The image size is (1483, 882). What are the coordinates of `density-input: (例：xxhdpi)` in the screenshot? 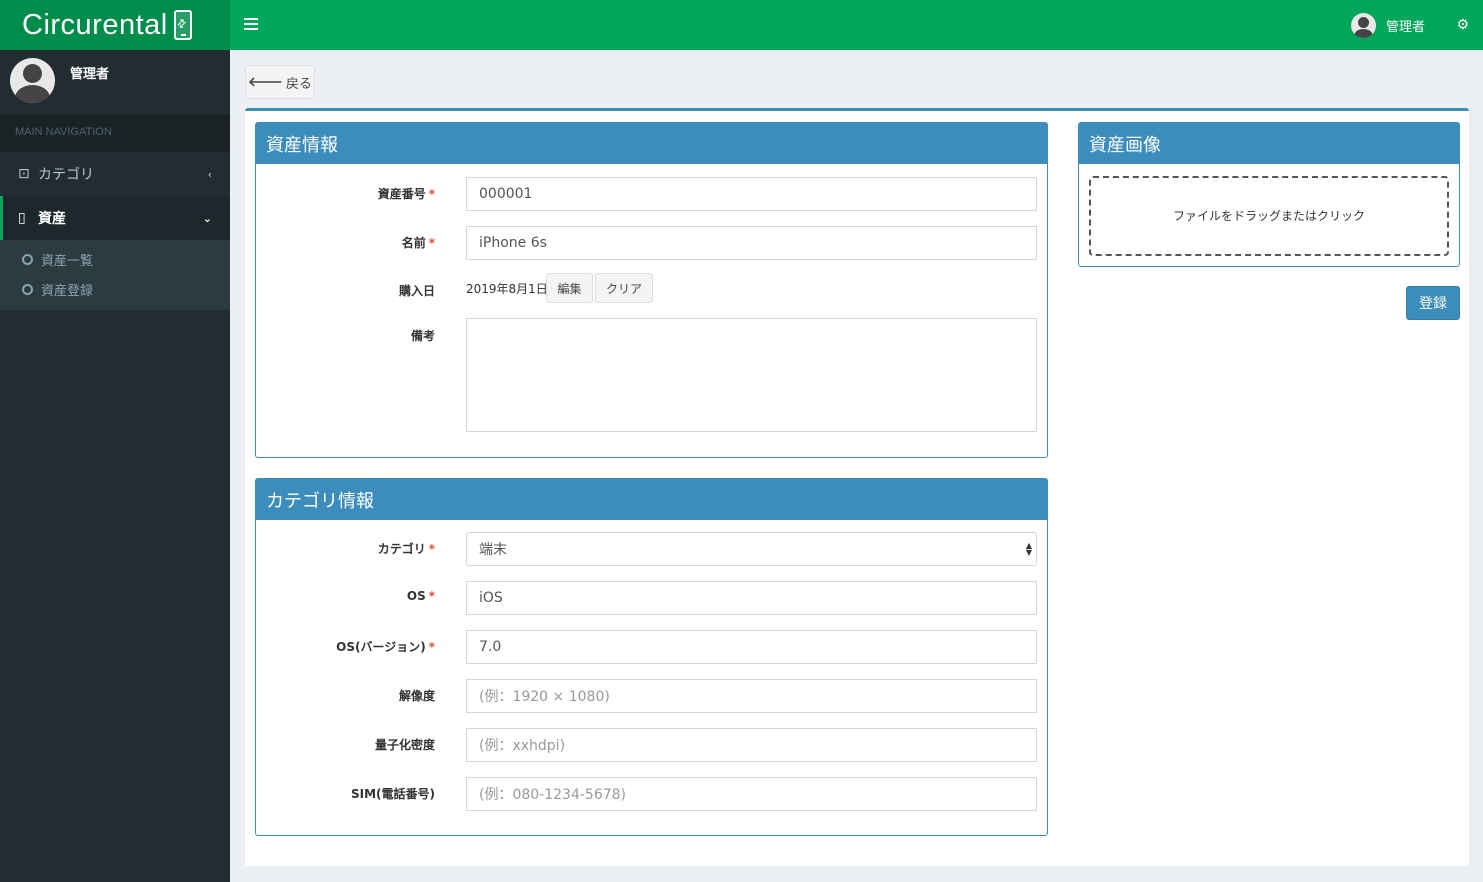 It's located at (751, 745).